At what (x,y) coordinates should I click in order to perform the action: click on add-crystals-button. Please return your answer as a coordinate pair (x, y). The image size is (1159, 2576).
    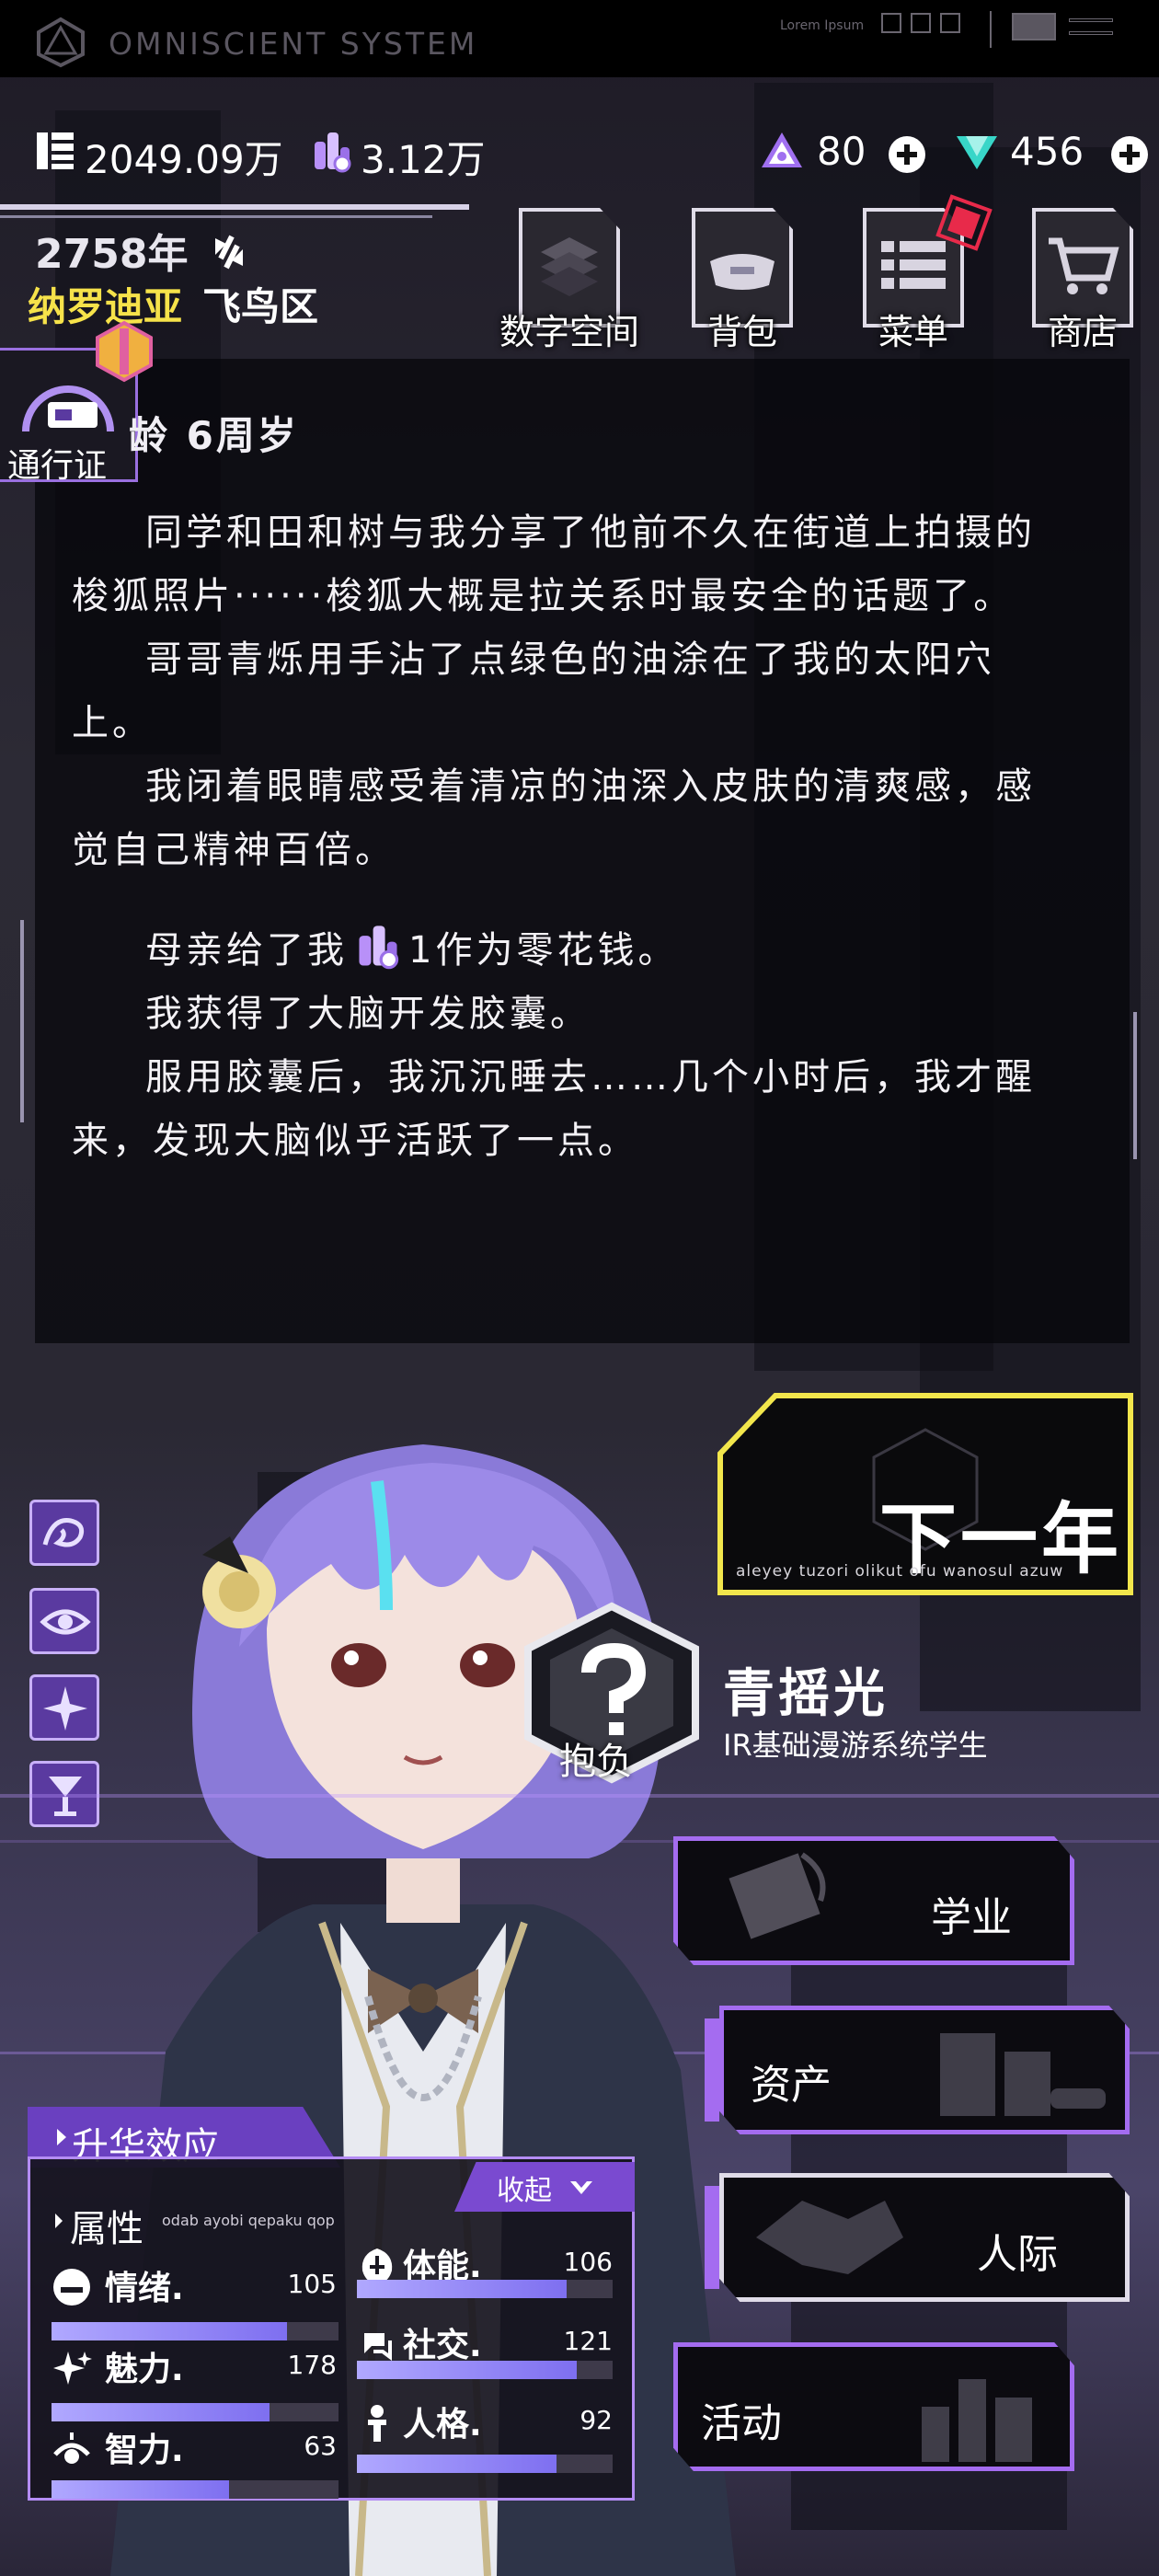
    Looking at the image, I should click on (1129, 154).